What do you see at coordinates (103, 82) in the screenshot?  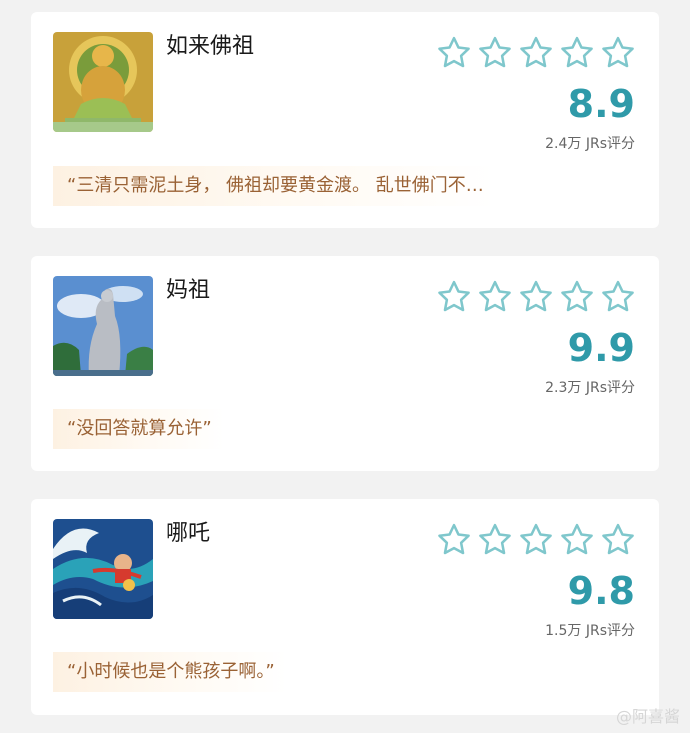 I see `thumbnail-buddha` at bounding box center [103, 82].